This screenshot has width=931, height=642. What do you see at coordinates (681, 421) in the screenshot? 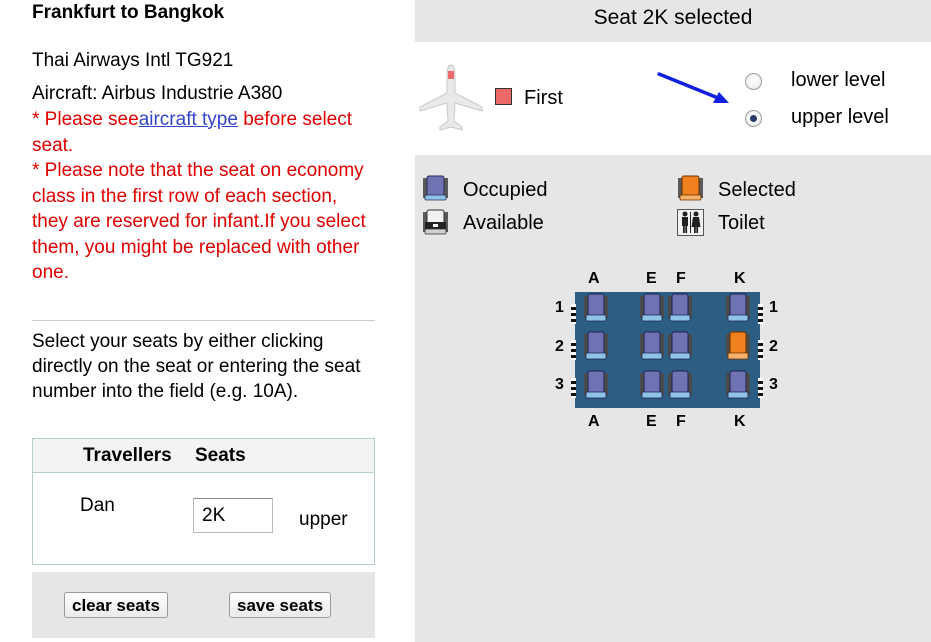
I see `column-label-bottom: F` at bounding box center [681, 421].